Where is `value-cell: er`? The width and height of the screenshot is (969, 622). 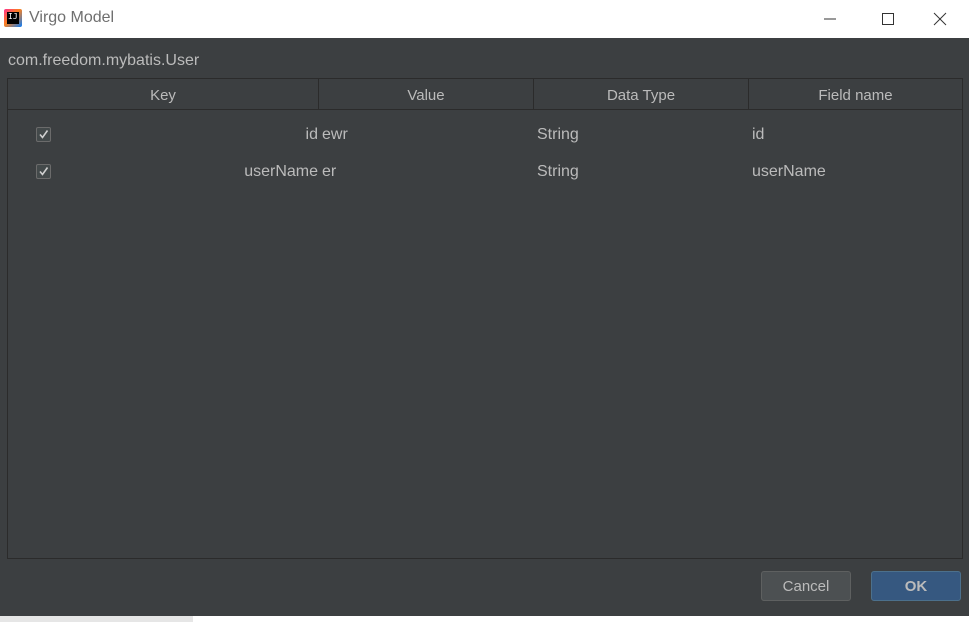 value-cell: er is located at coordinates (329, 171).